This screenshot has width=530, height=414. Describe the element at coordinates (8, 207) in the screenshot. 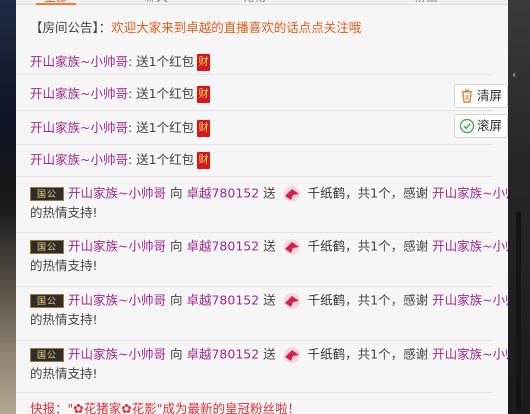

I see `video-background-left` at that location.